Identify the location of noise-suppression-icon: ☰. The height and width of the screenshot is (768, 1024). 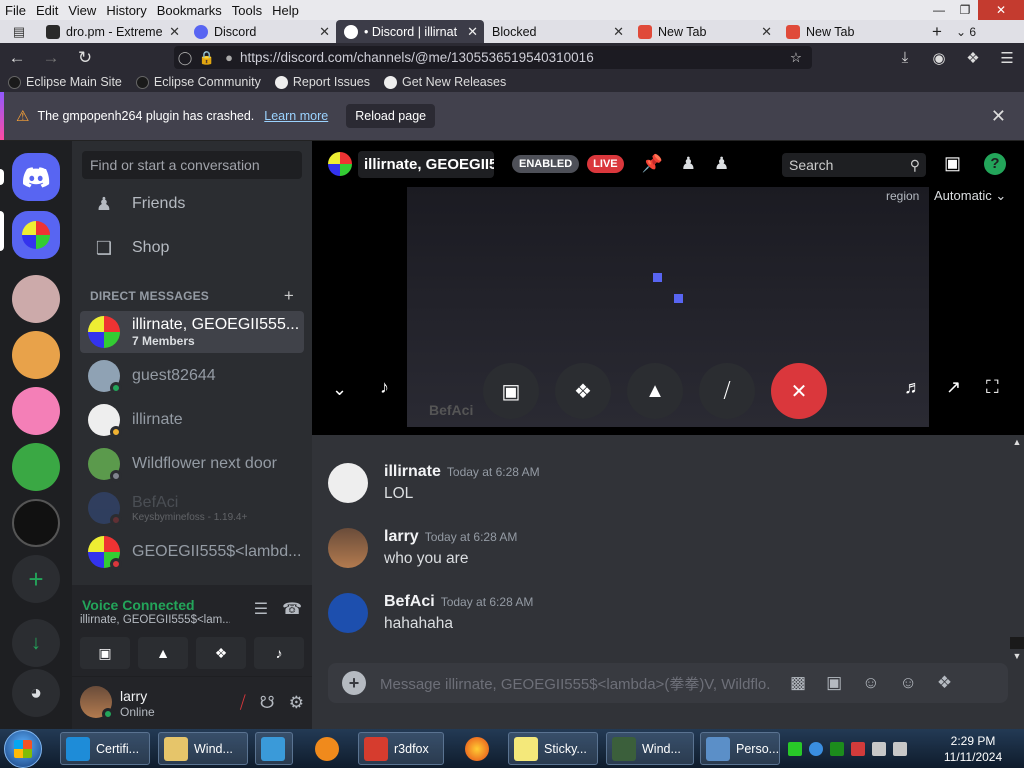
(261, 609).